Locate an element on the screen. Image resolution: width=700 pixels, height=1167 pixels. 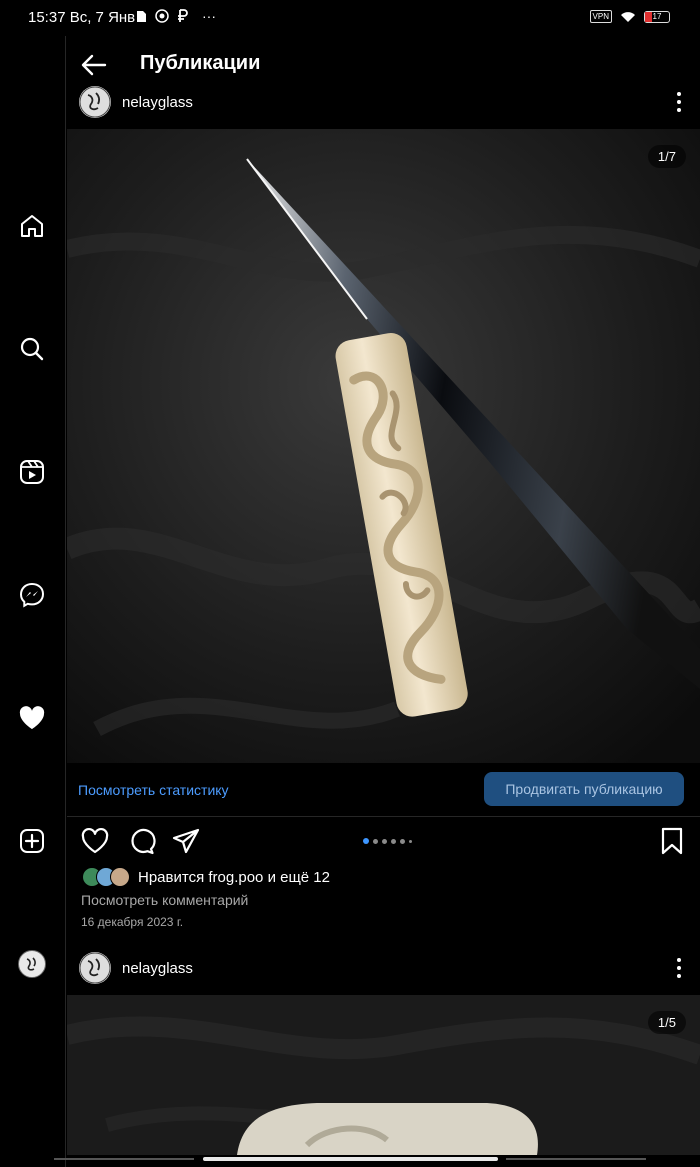
profile-avatar is located at coordinates (32, 964).